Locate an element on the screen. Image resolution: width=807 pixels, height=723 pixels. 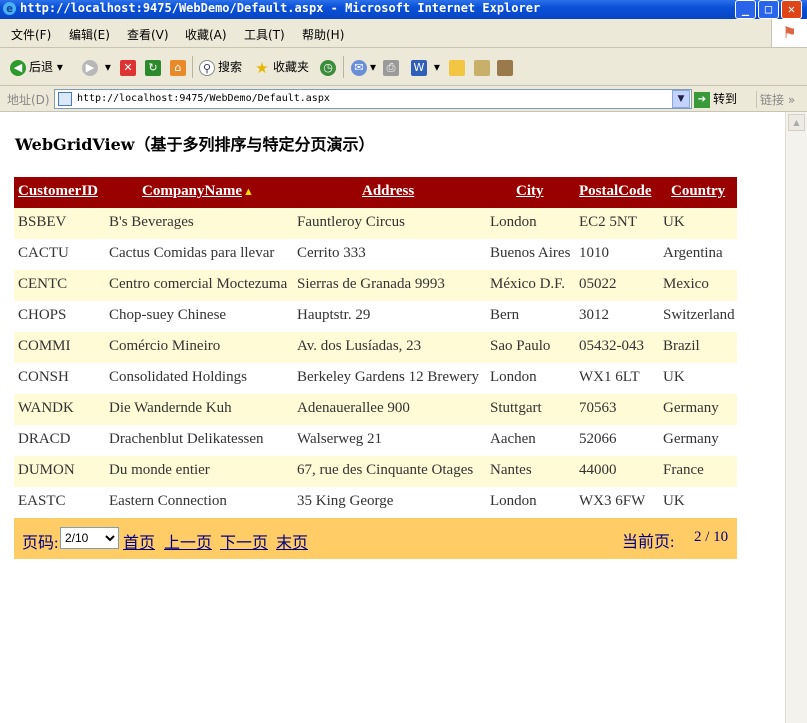
forward-button: ▶ ▾ is located at coordinates (96, 67).